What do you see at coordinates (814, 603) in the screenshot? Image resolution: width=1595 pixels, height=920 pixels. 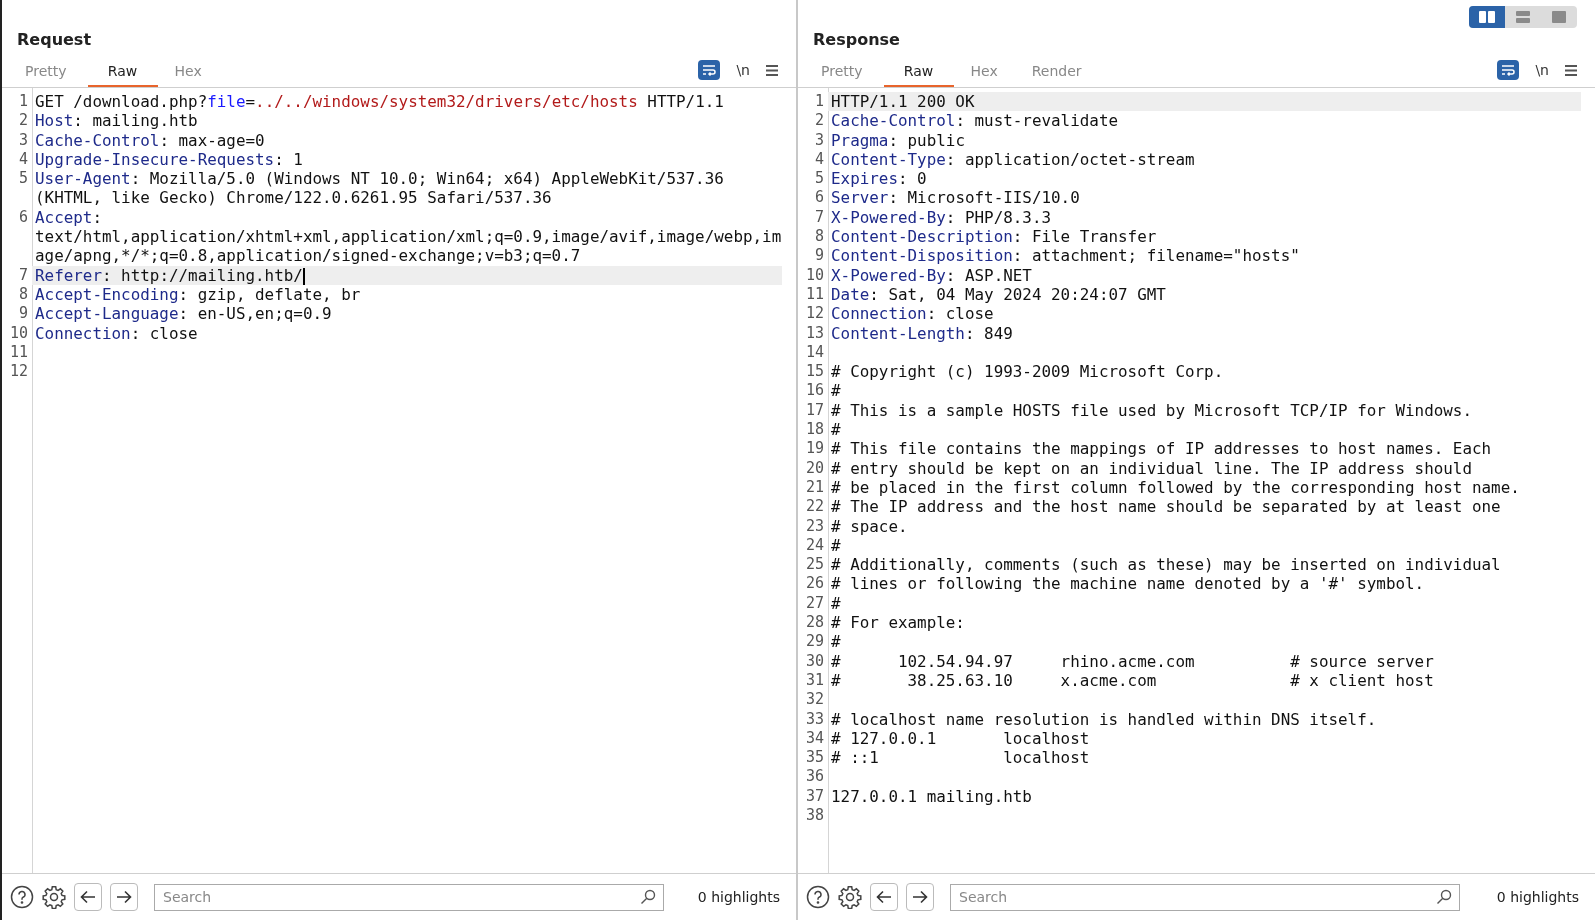 I see `line-number: 27` at bounding box center [814, 603].